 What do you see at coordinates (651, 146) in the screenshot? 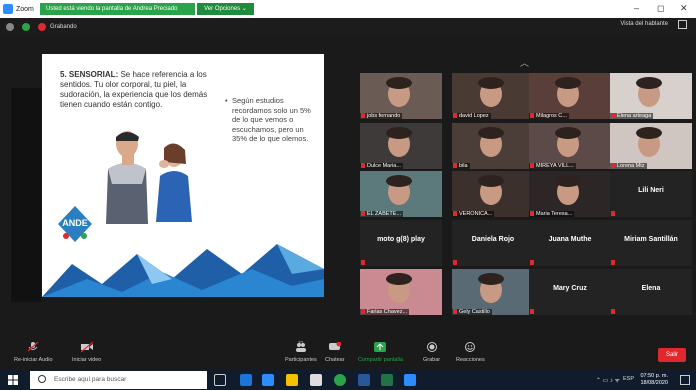
I see `participant-tile: Lorena Mtz` at bounding box center [651, 146].